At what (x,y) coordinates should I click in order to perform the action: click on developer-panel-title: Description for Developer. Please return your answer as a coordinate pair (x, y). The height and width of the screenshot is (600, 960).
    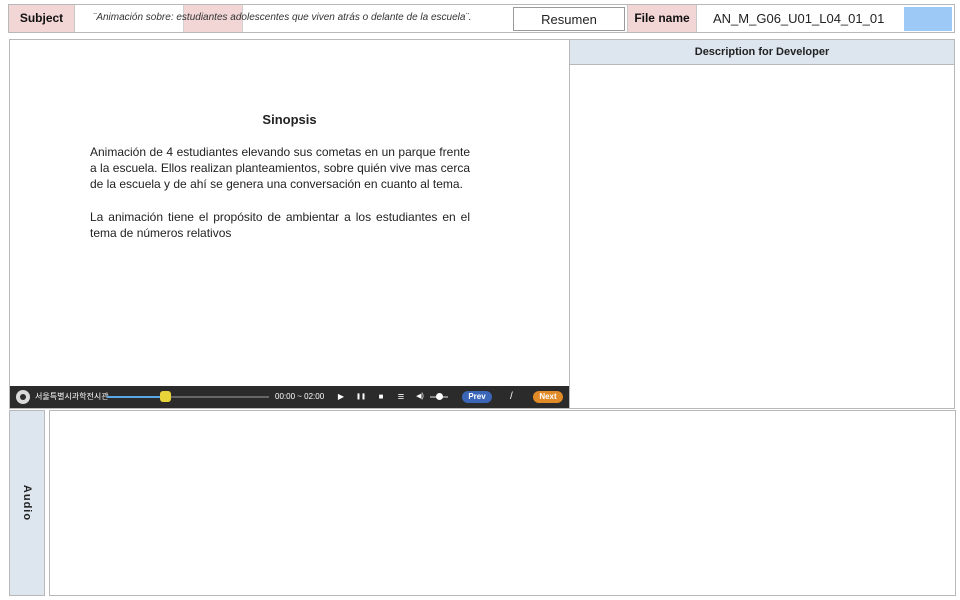
    Looking at the image, I should click on (762, 52).